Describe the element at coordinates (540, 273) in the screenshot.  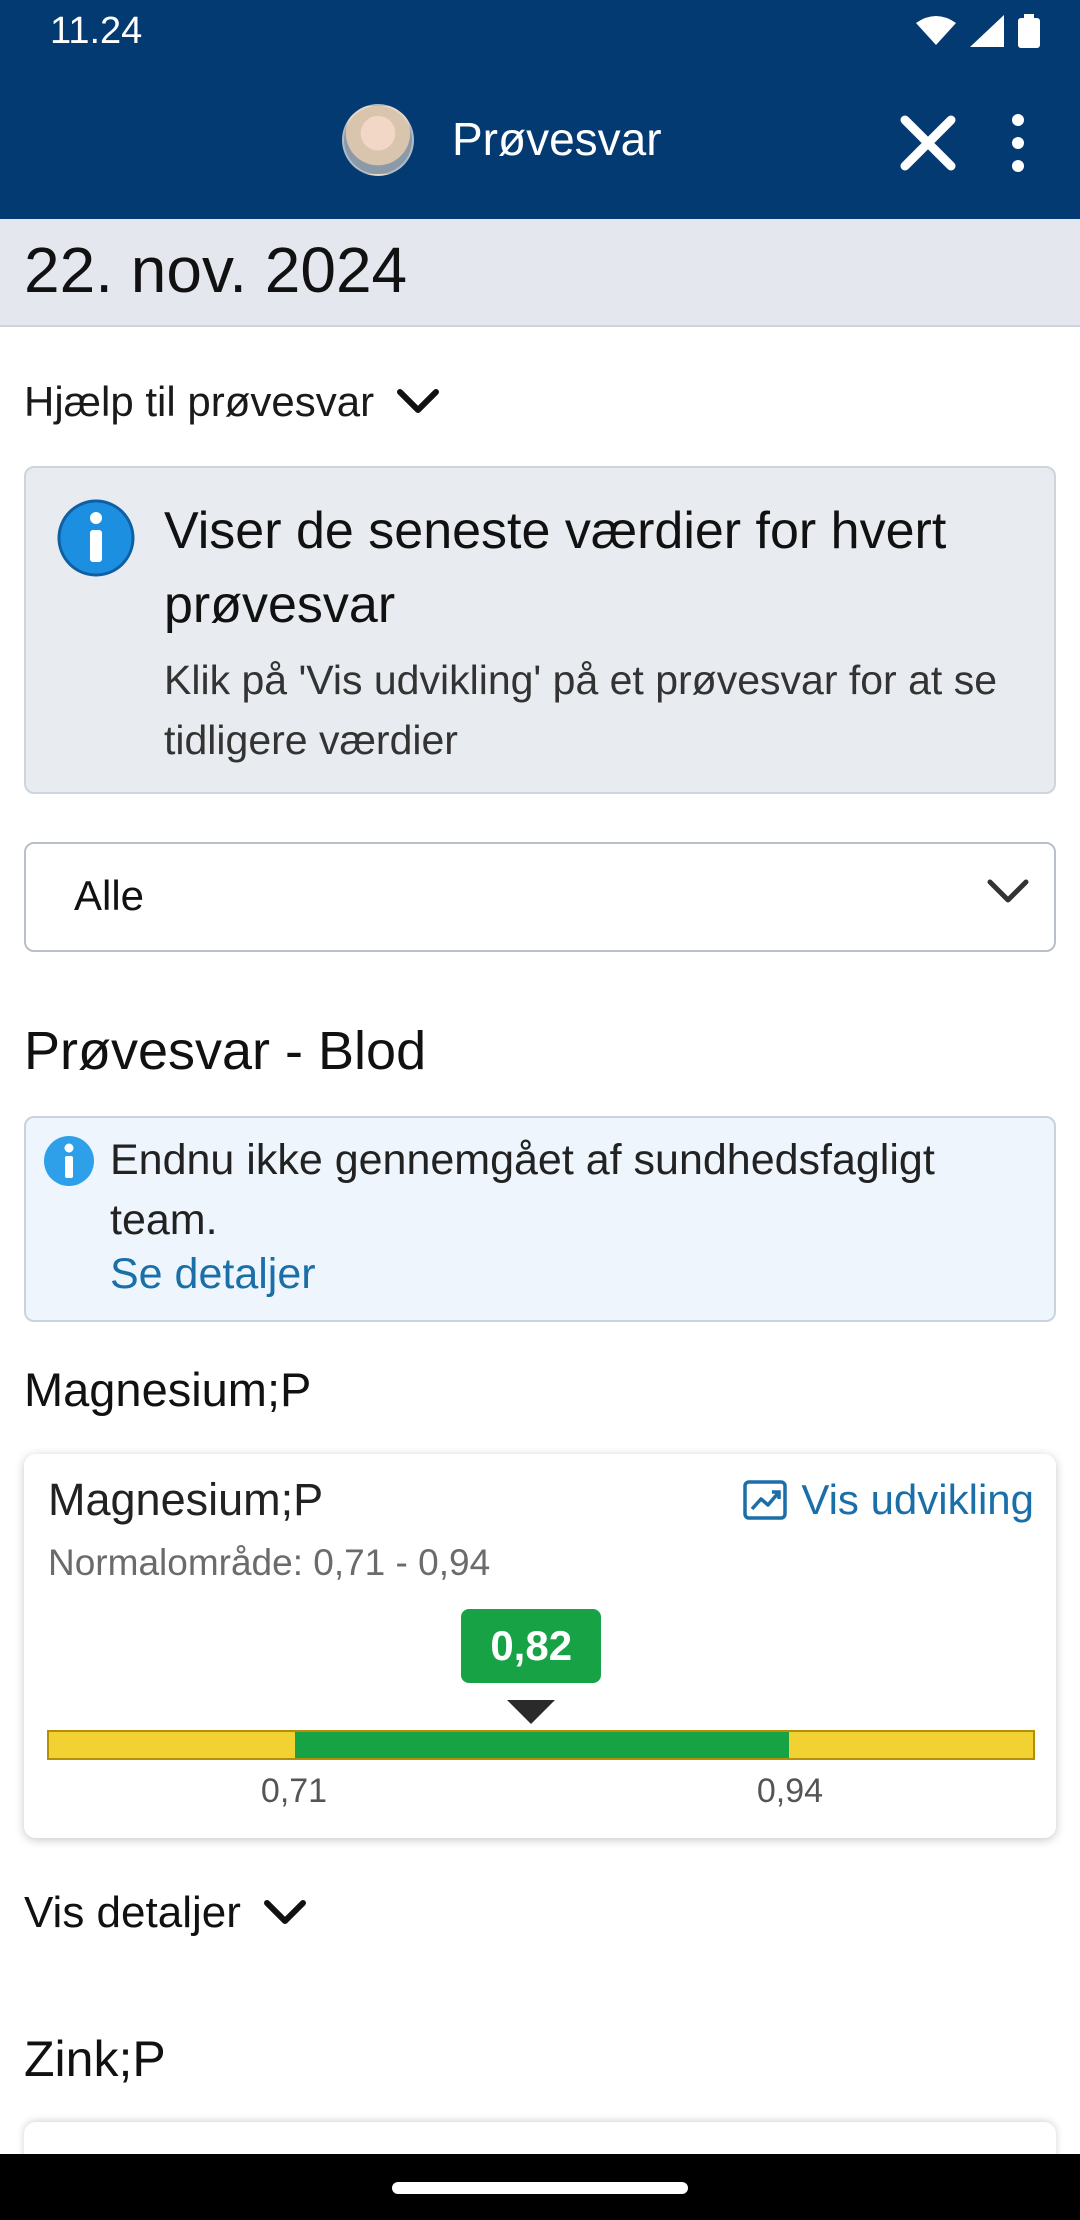
I see `date-header: 22. nov. 2024` at that location.